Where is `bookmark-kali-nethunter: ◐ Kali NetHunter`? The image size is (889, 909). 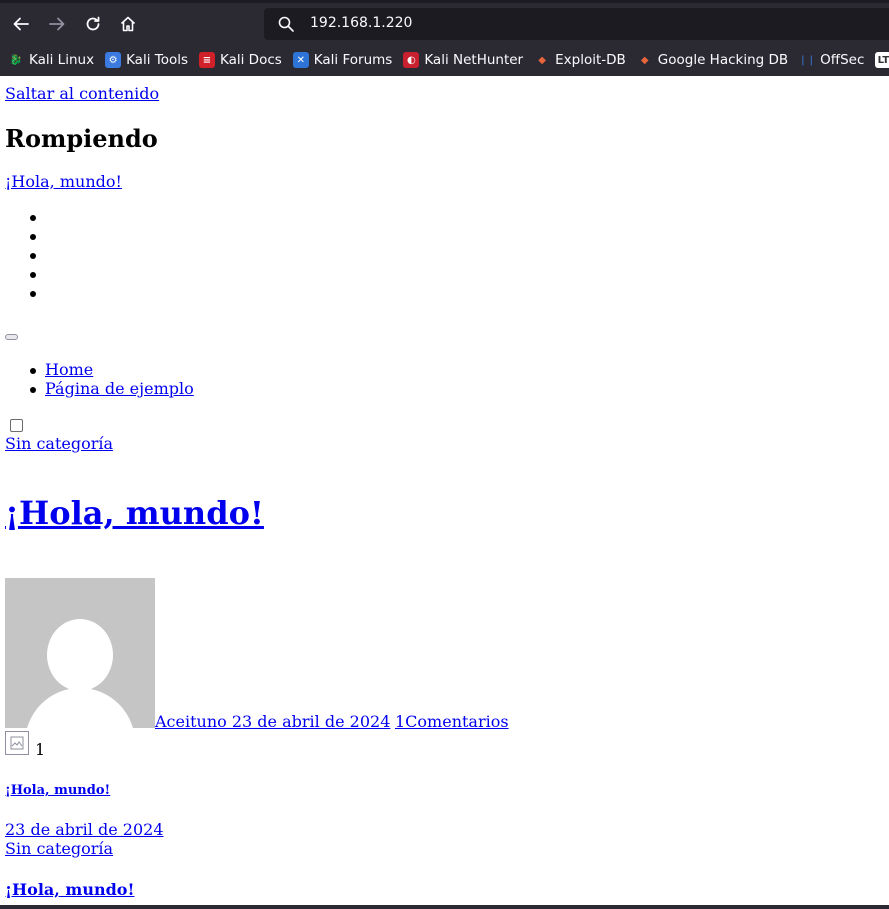
bookmark-kali-nethunter: ◐ Kali NetHunter is located at coordinates (463, 60).